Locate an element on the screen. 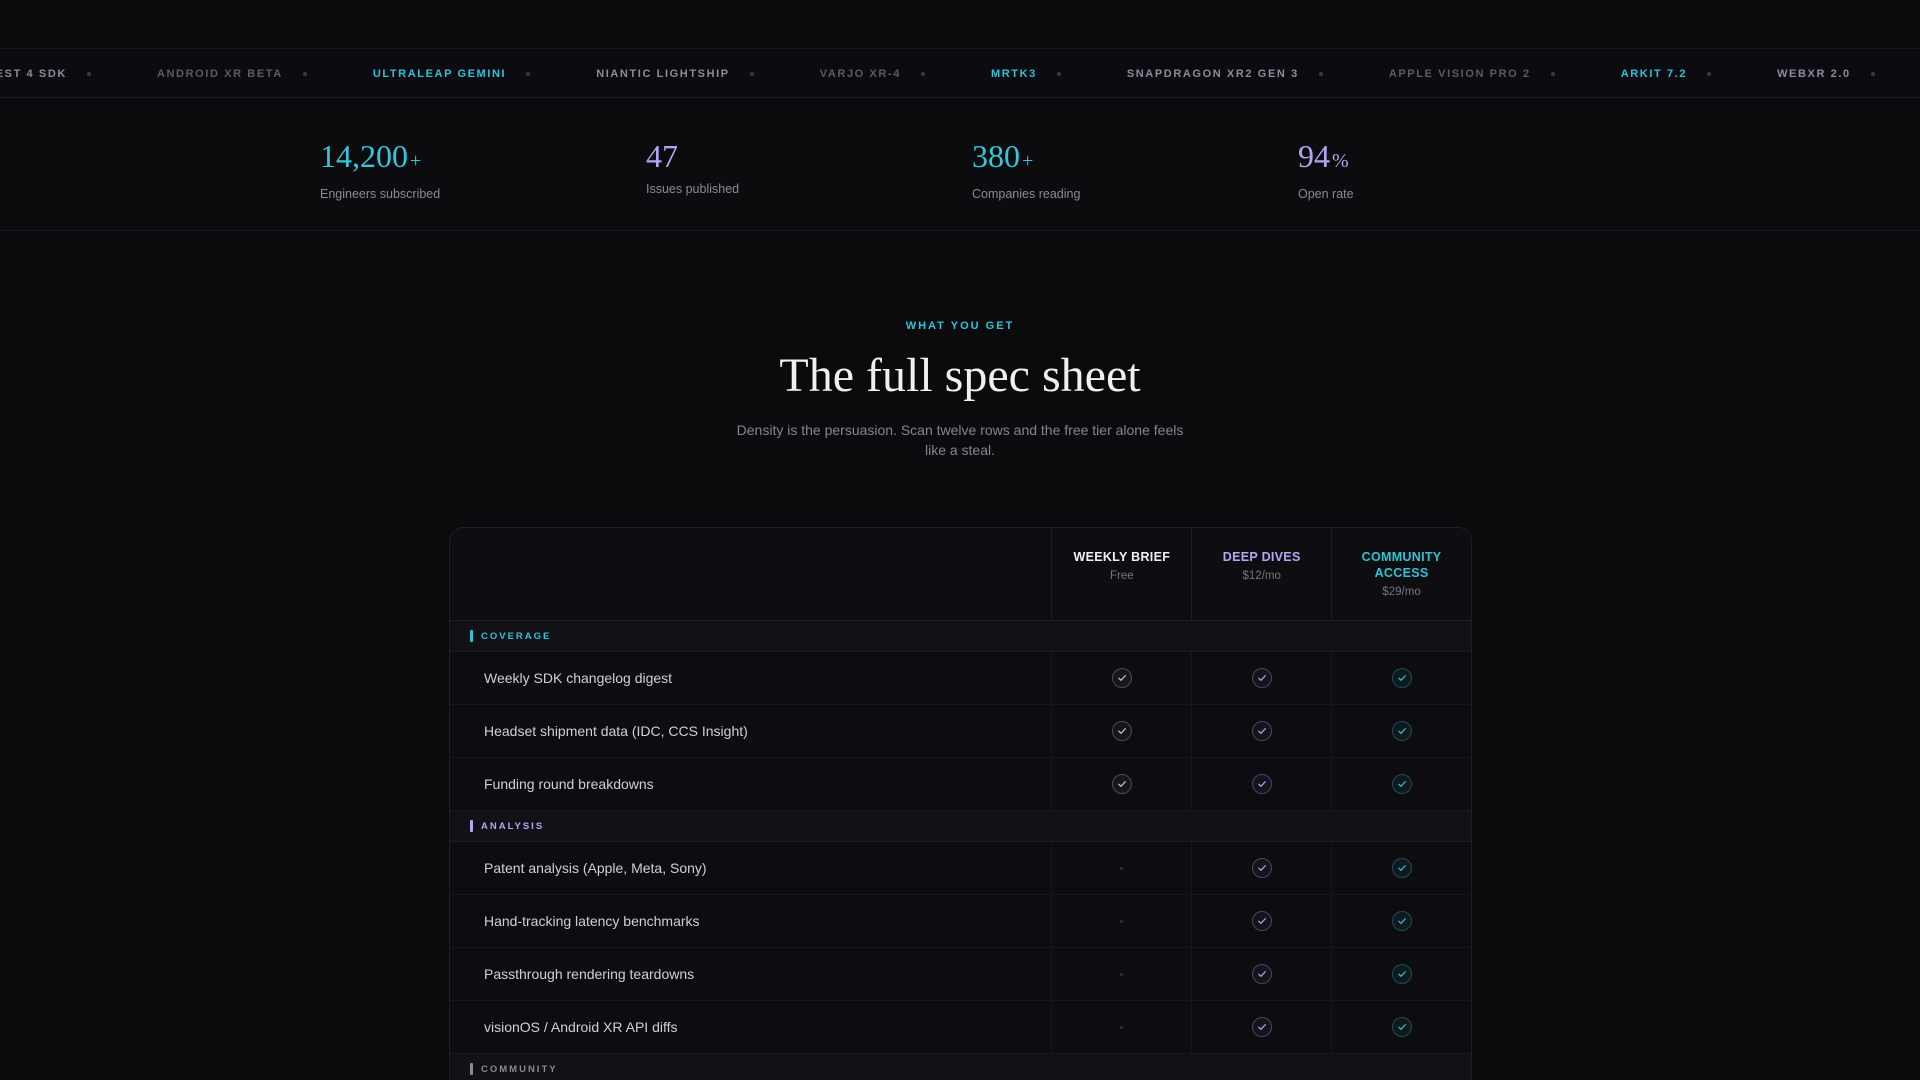  stat-item: 14,200 + Engineers subscribed is located at coordinates (380, 169).